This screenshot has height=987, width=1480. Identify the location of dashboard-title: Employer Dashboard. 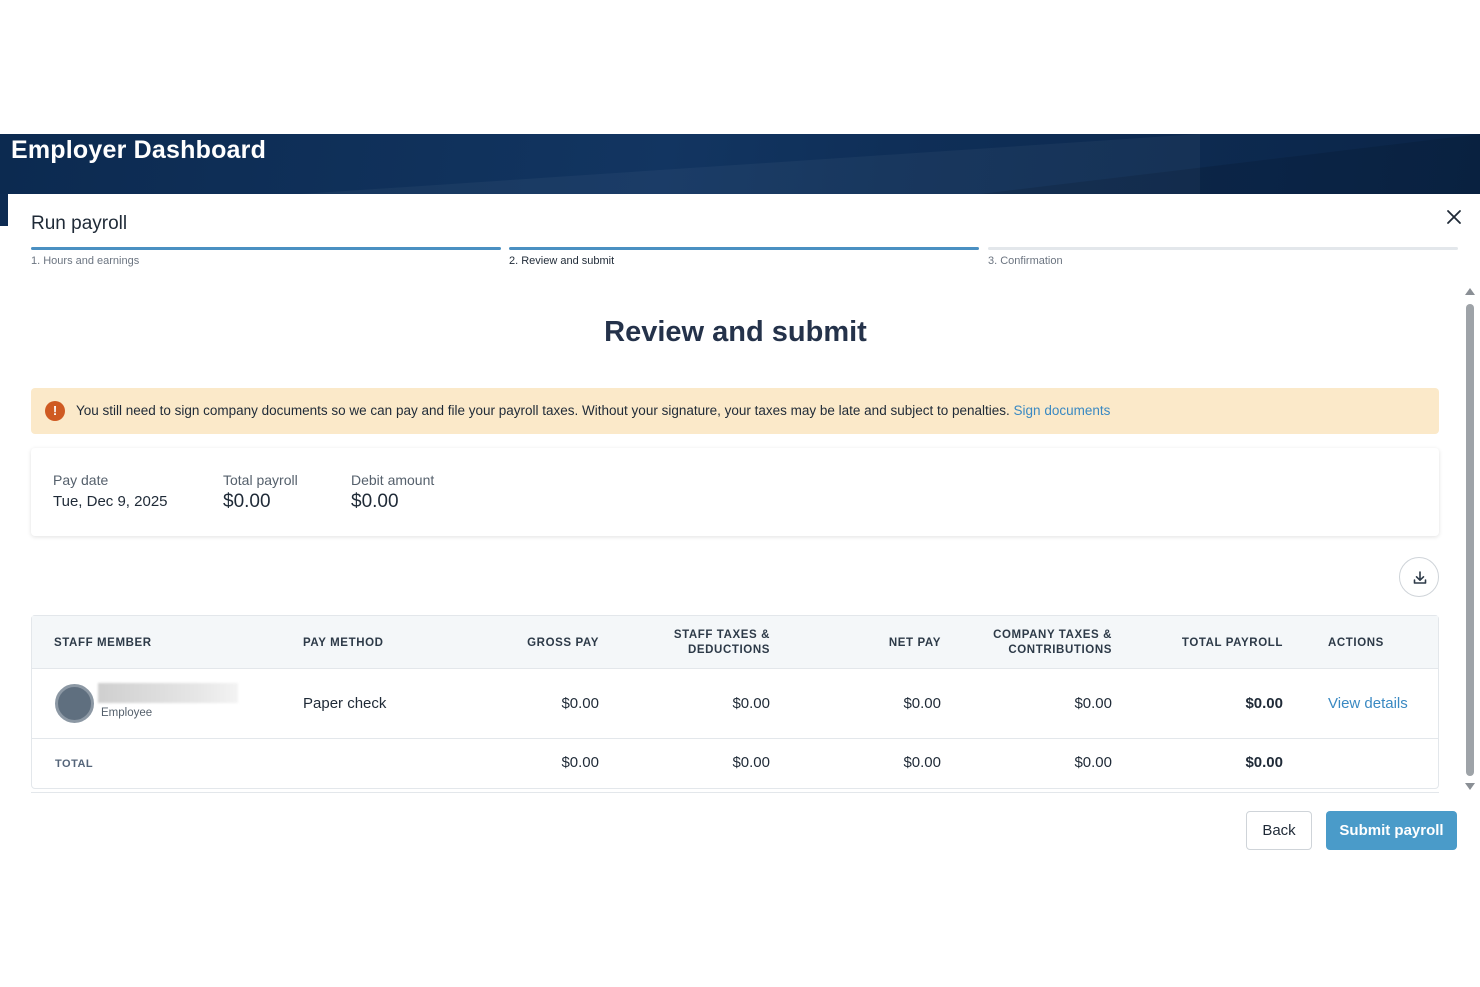
(139, 150).